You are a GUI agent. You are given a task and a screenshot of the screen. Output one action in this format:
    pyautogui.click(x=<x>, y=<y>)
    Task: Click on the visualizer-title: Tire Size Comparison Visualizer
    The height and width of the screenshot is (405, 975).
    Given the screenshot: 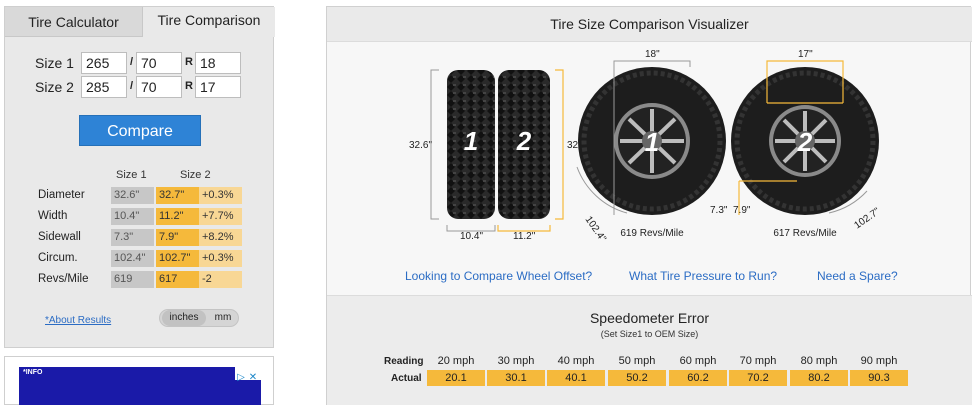 What is the action you would take?
    pyautogui.click(x=649, y=24)
    